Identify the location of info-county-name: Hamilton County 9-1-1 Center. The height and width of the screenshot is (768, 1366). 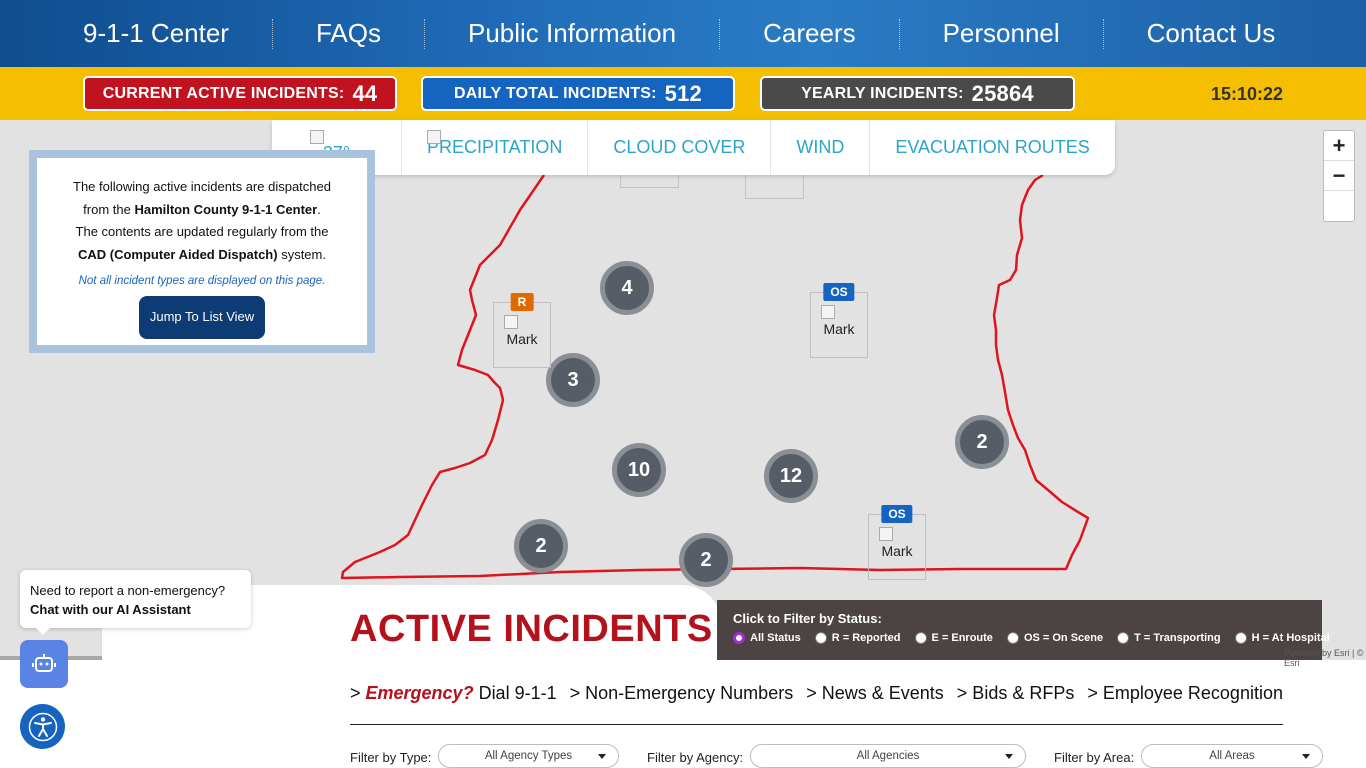
(226, 209).